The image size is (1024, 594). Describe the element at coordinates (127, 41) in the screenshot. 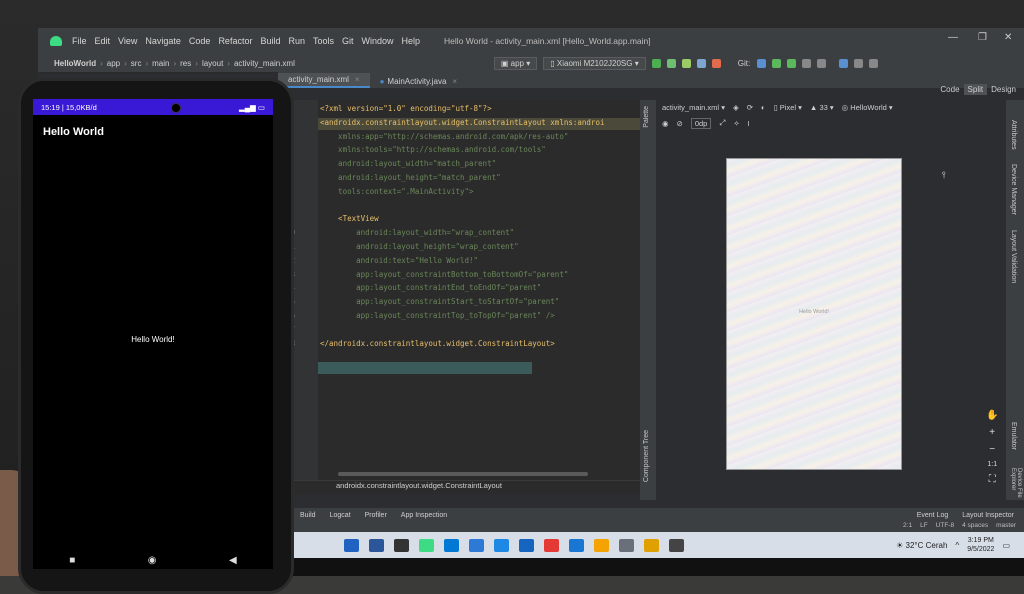

I see `menu-view: View` at that location.